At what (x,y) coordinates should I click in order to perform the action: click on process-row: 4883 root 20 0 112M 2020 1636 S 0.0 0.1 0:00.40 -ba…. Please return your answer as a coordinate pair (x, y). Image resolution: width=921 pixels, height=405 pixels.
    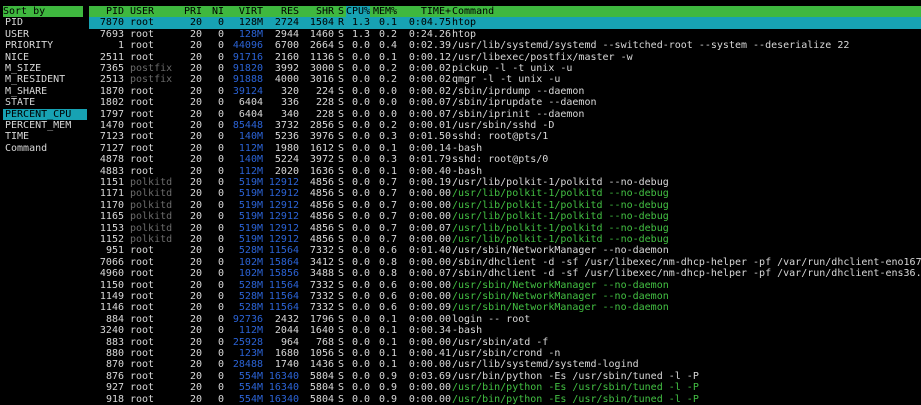
    Looking at the image, I should click on (505, 171).